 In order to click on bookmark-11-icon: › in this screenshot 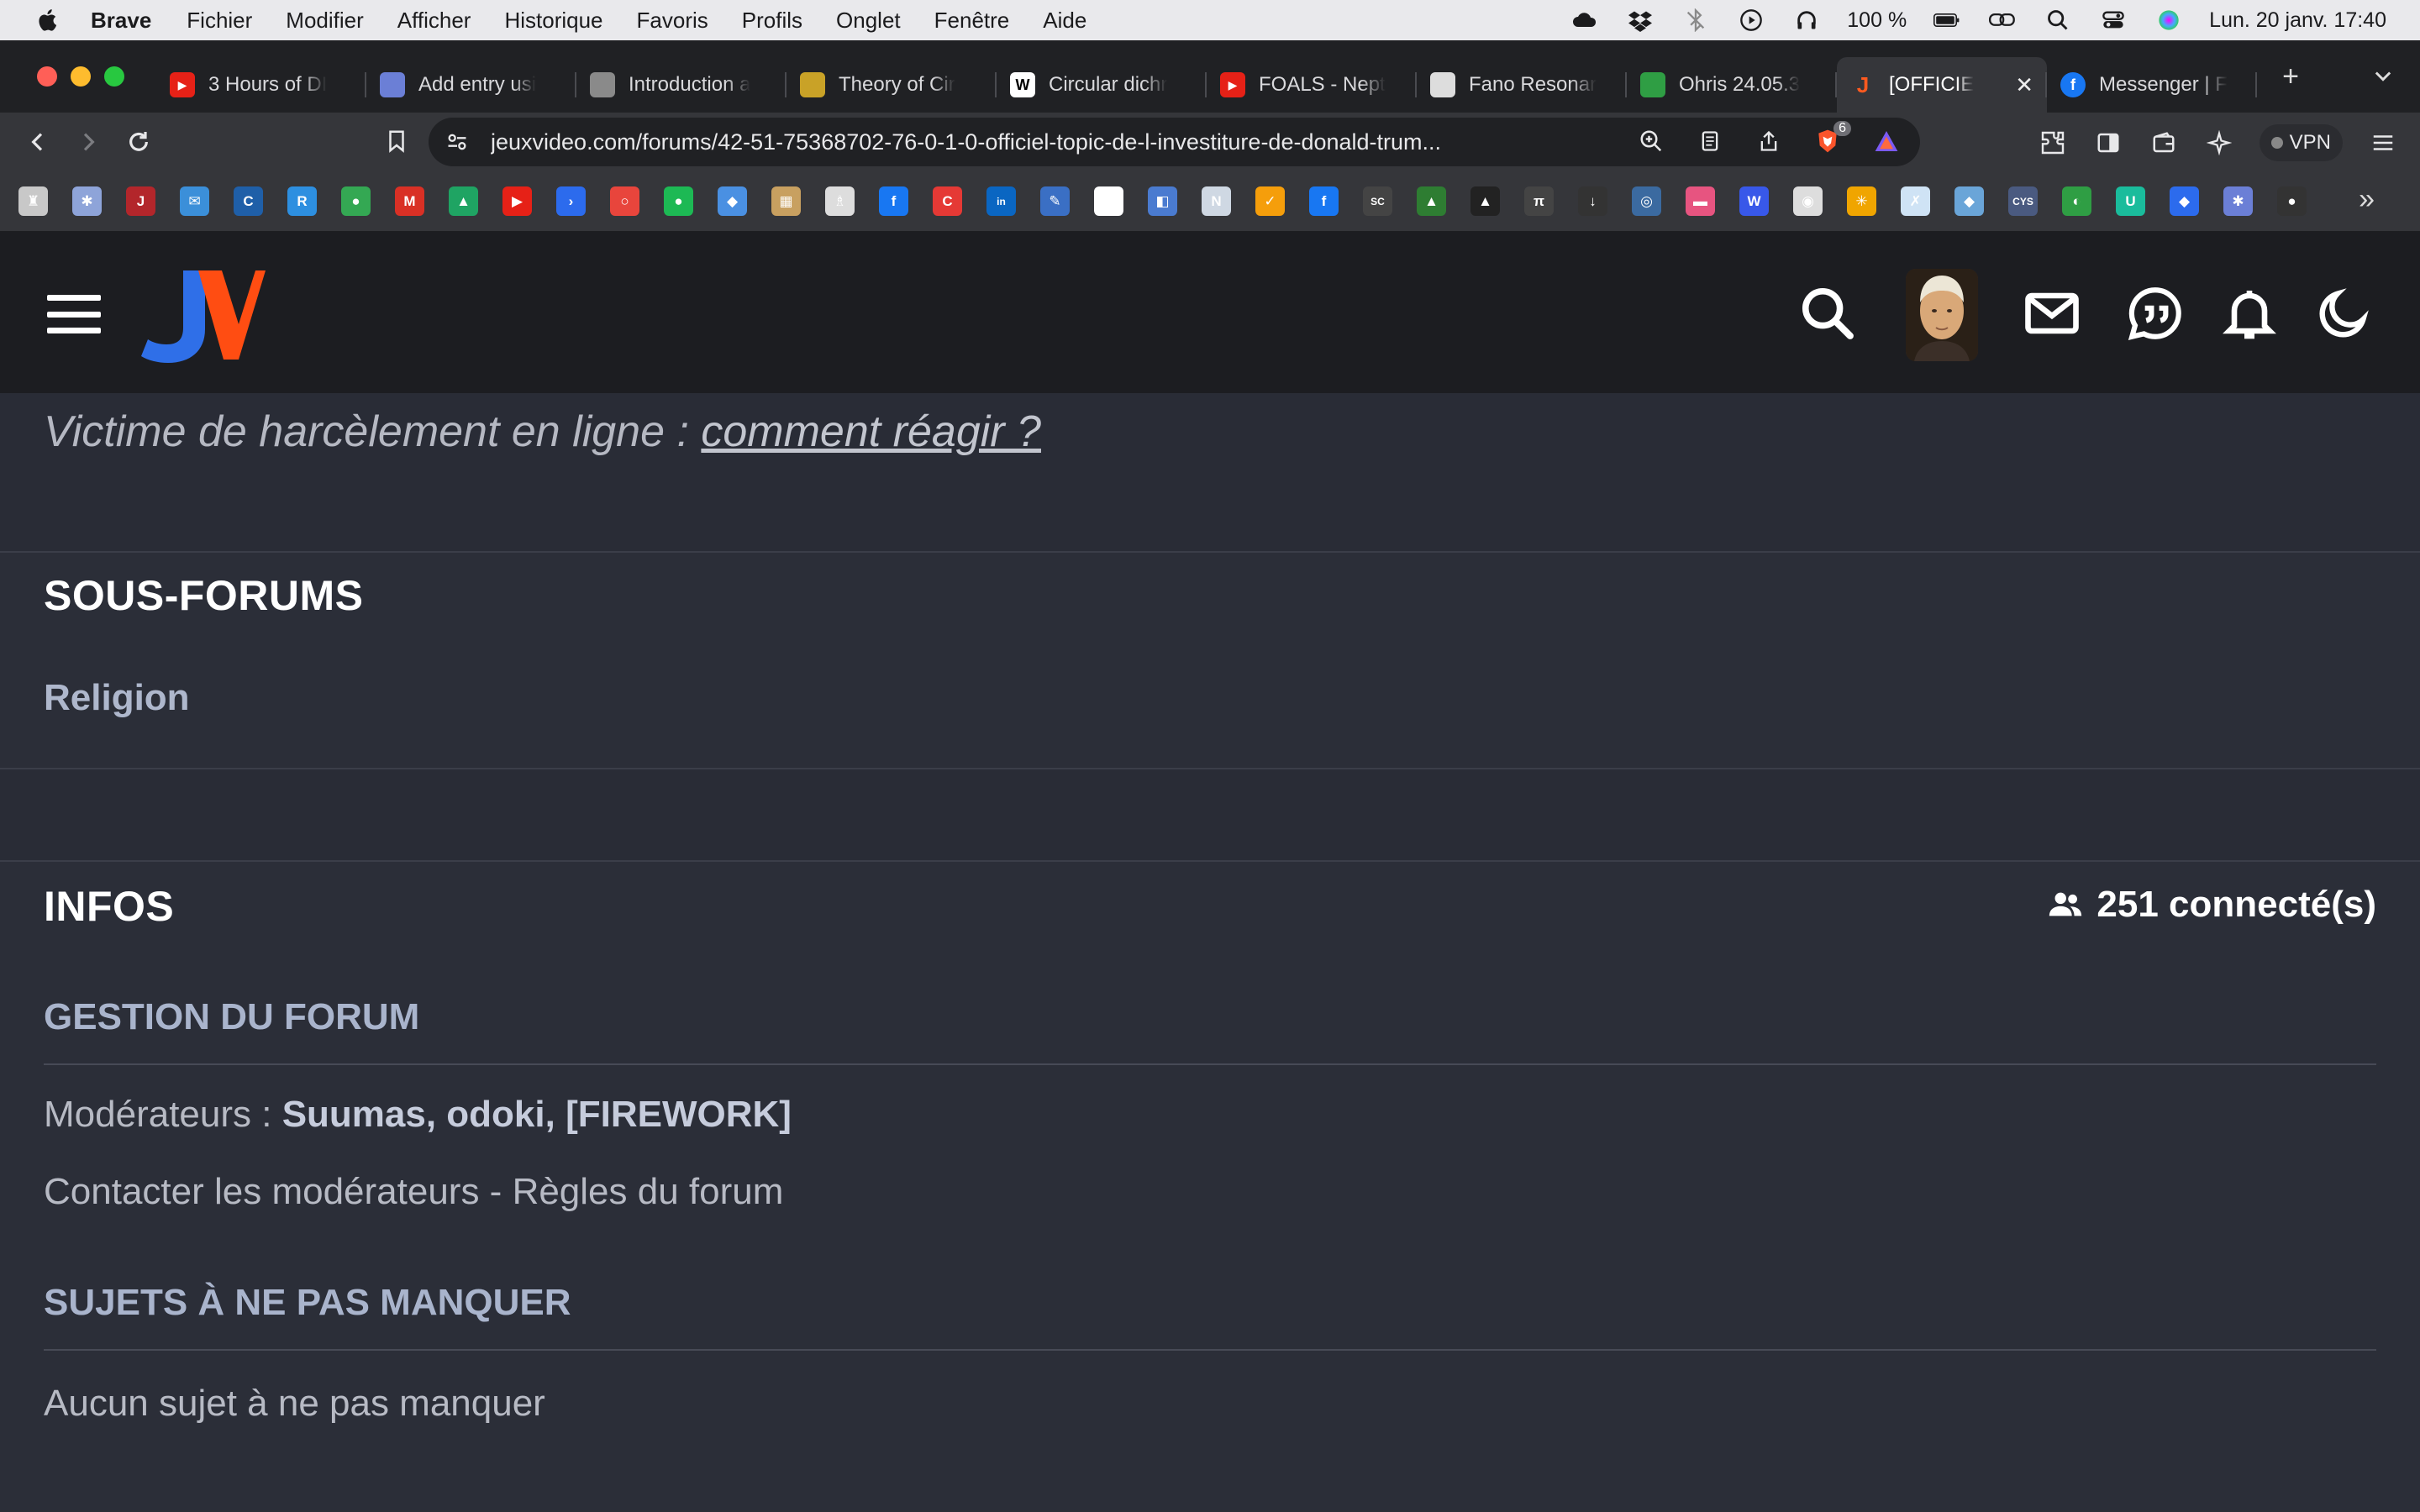, I will do `click(571, 201)`.